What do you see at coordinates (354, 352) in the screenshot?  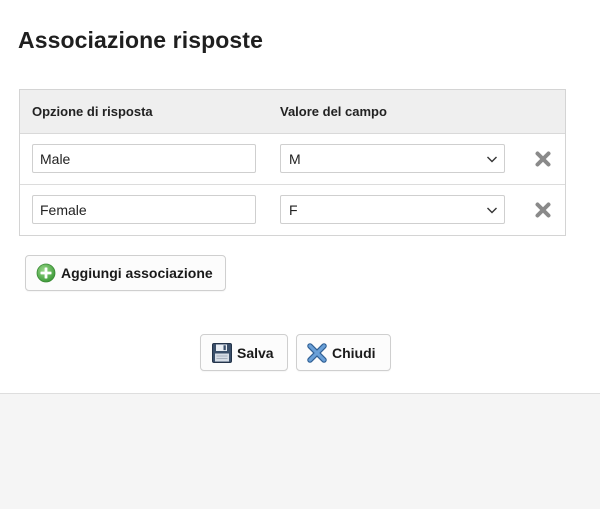 I see `close-label: Chiudi` at bounding box center [354, 352].